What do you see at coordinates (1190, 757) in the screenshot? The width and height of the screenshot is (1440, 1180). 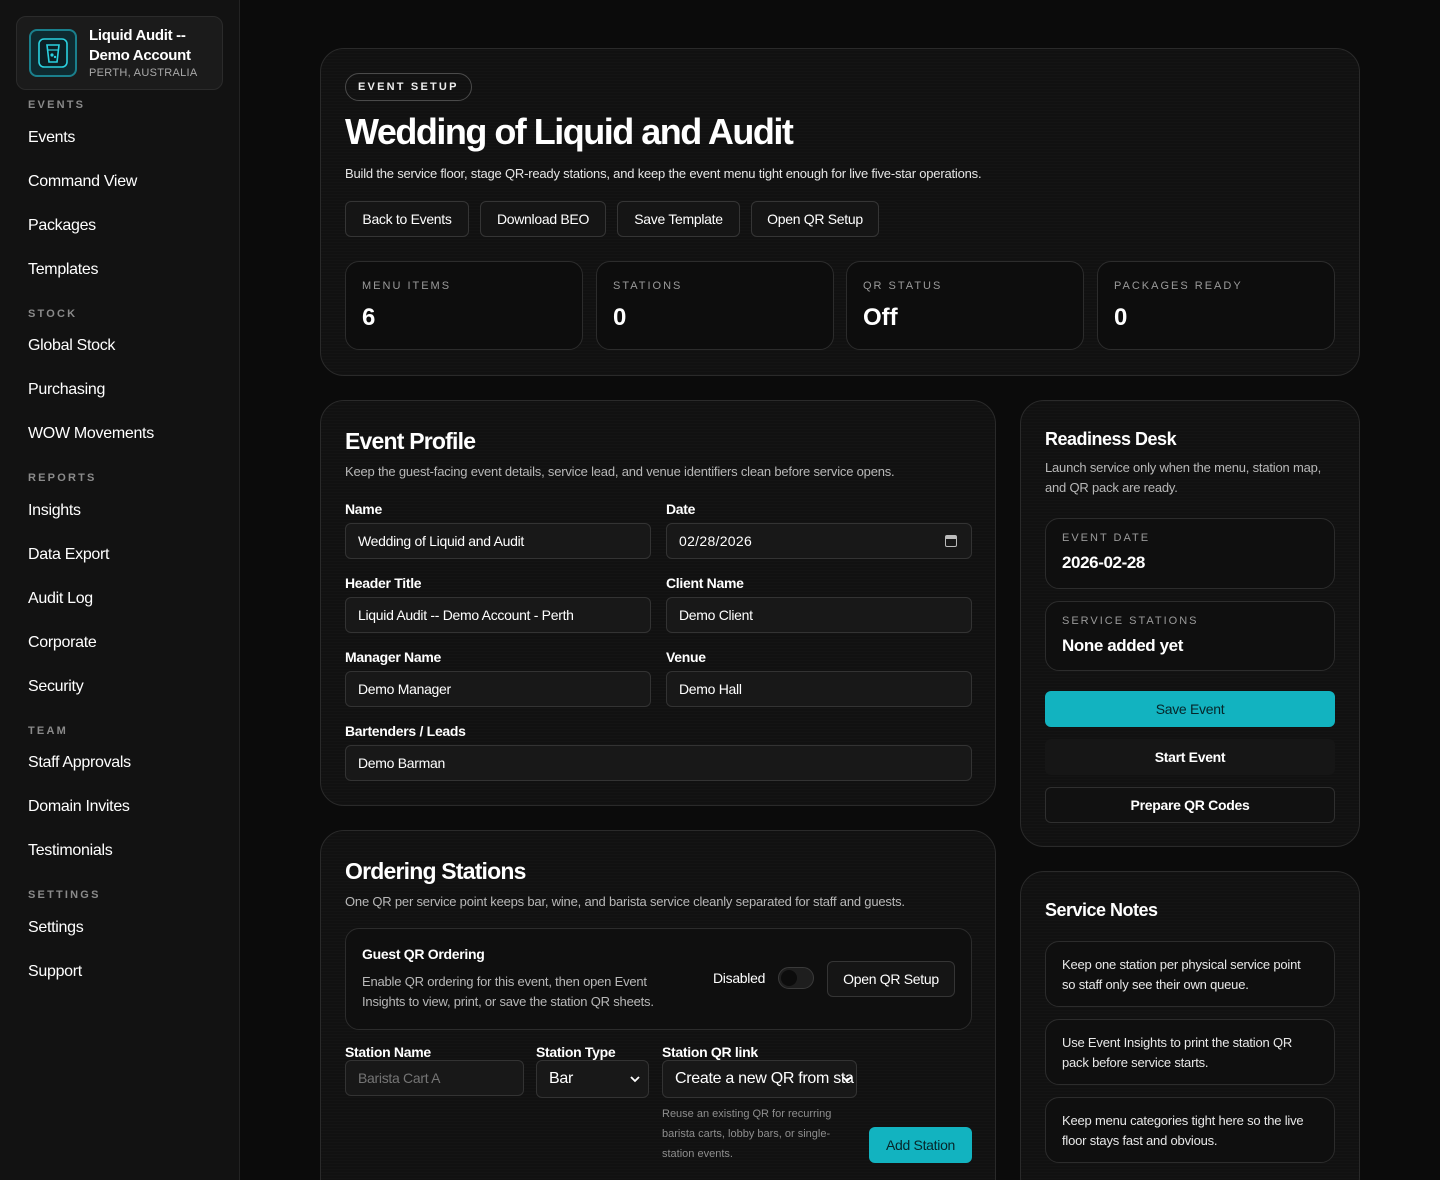 I see `start-event-button: Start Event` at bounding box center [1190, 757].